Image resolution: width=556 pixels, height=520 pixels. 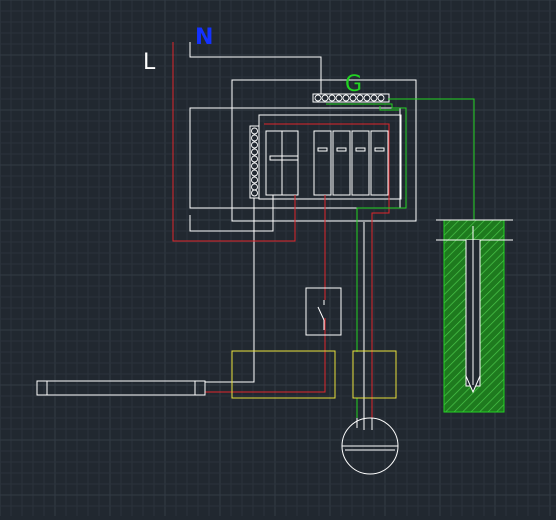 I want to click on live-label: L, so click(x=149, y=62).